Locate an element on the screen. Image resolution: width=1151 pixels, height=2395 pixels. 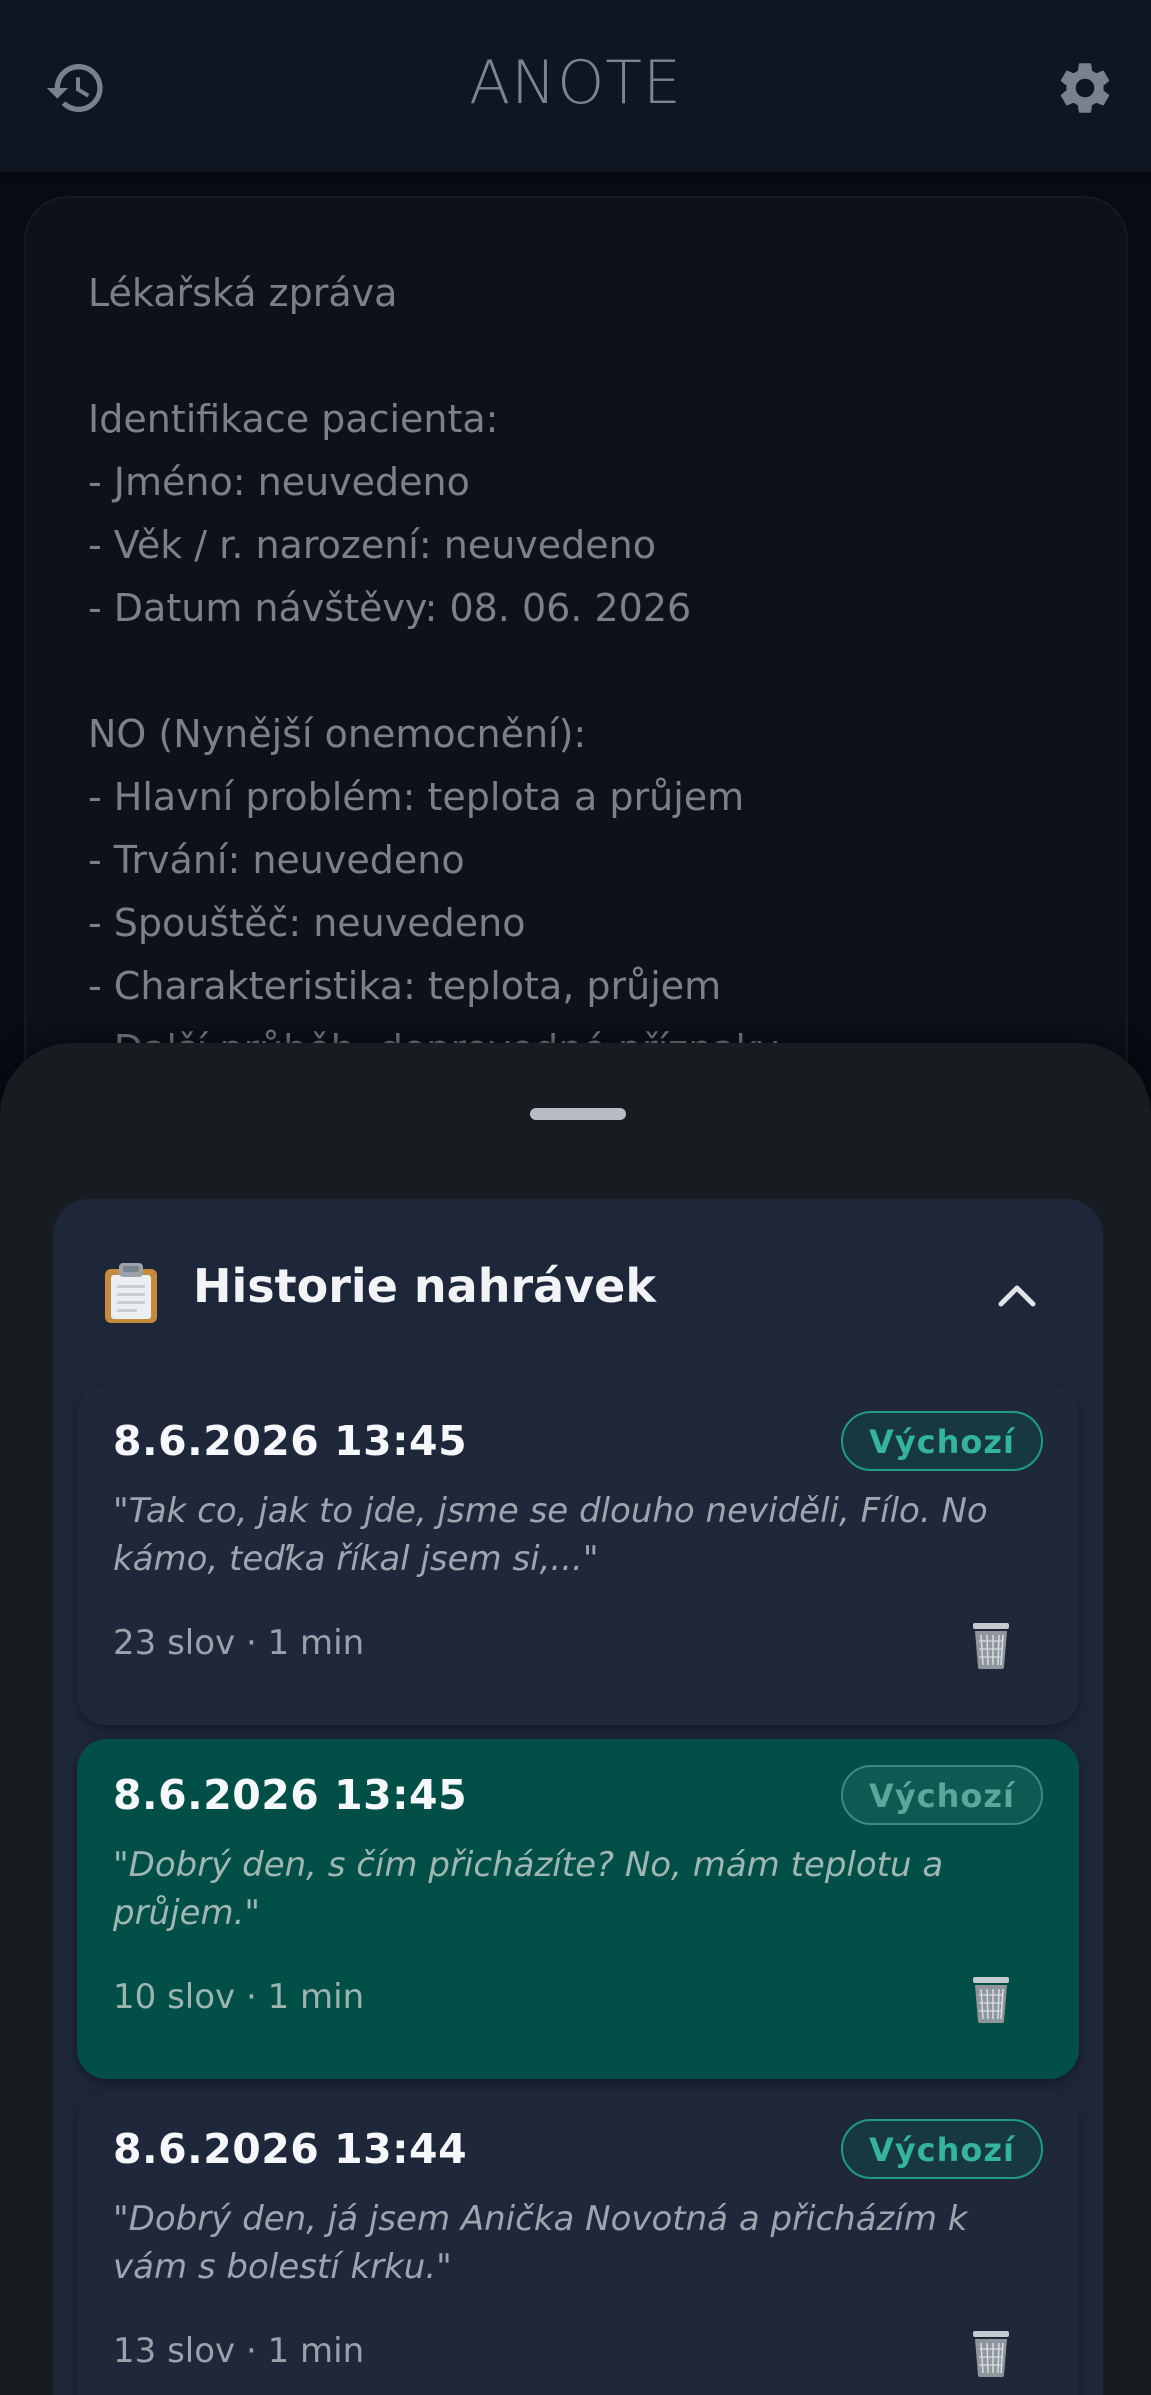
report-line: - Věk / r. narození: neuvedeno is located at coordinates (372, 545).